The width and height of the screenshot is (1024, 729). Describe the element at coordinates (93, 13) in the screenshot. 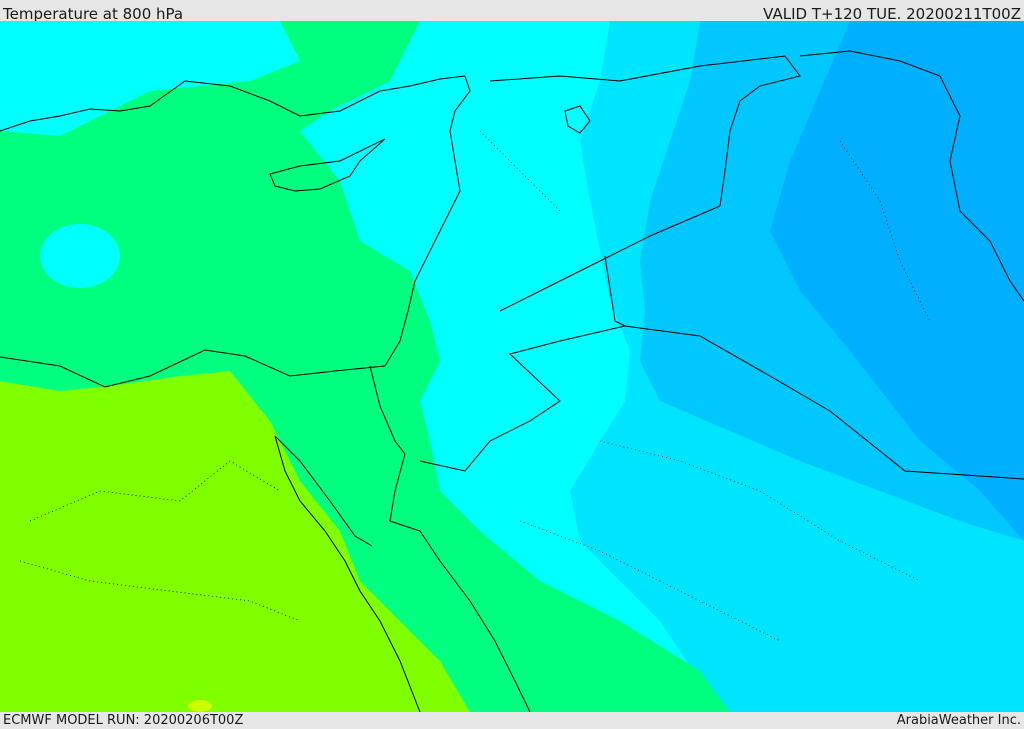

I see `map-title: Temperature at 800 hPa` at that location.